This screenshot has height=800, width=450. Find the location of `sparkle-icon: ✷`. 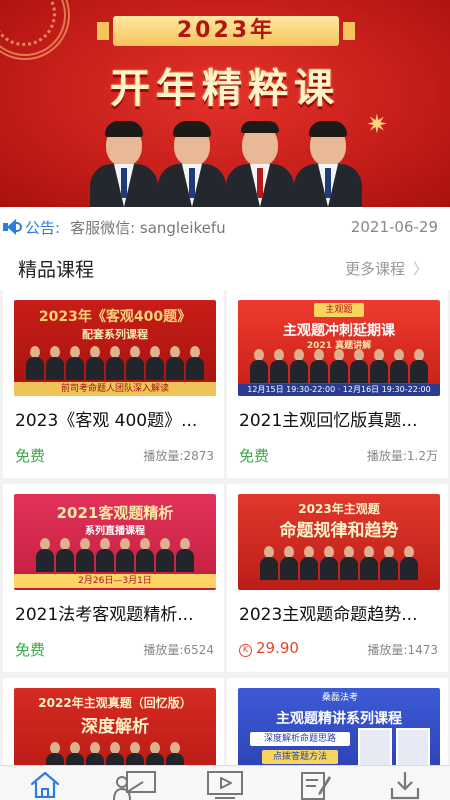

sparkle-icon: ✷ is located at coordinates (377, 125).